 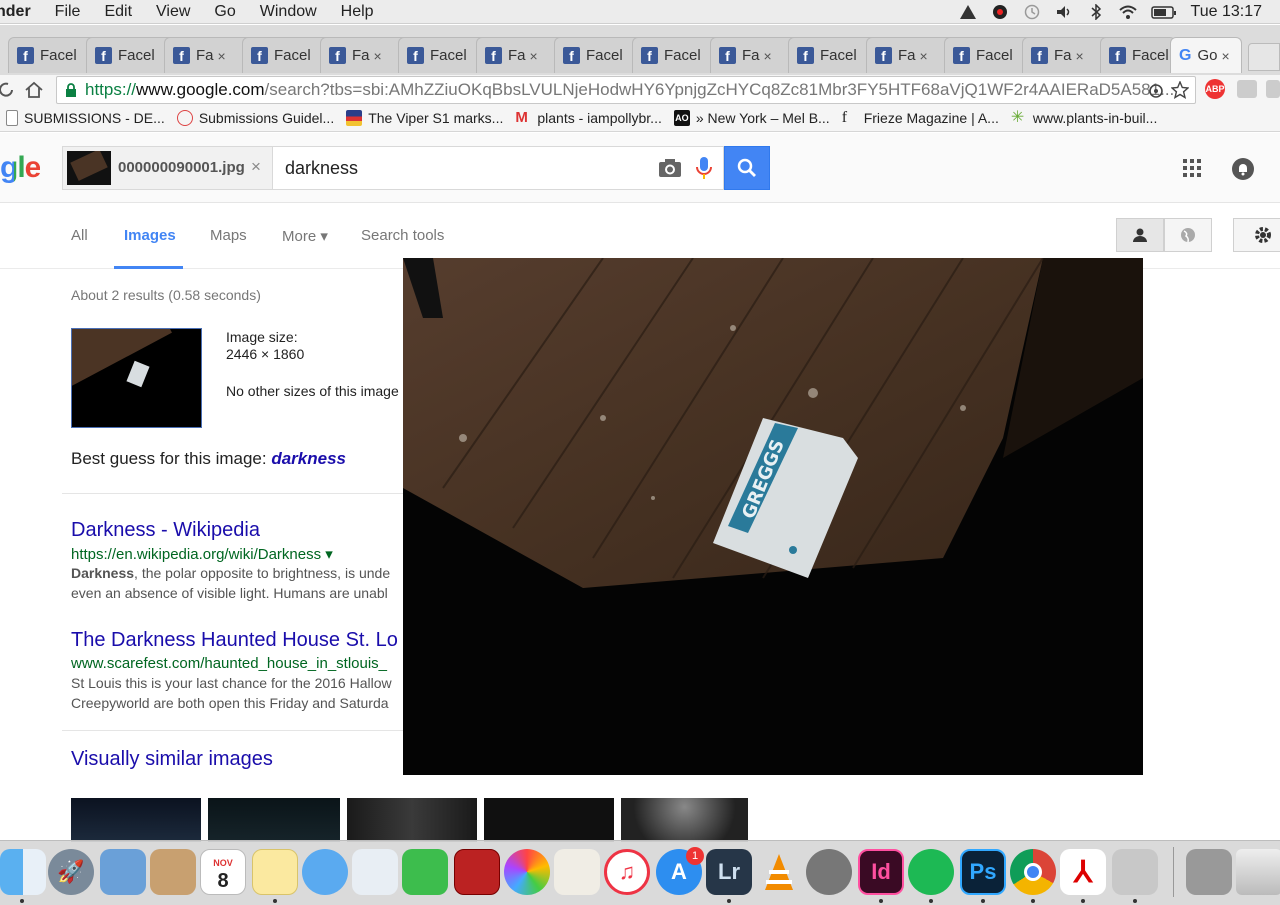 What do you see at coordinates (1180, 90) in the screenshot?
I see `bookmark-star-icon` at bounding box center [1180, 90].